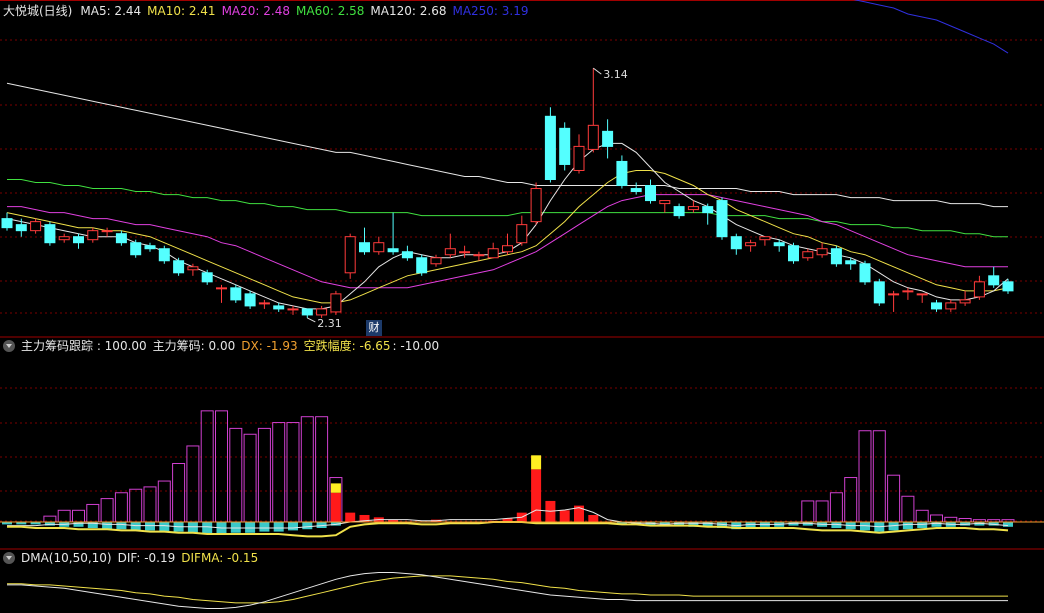 Image resolution: width=1044 pixels, height=613 pixels. I want to click on dx-label: DX: -1.93, so click(269, 346).